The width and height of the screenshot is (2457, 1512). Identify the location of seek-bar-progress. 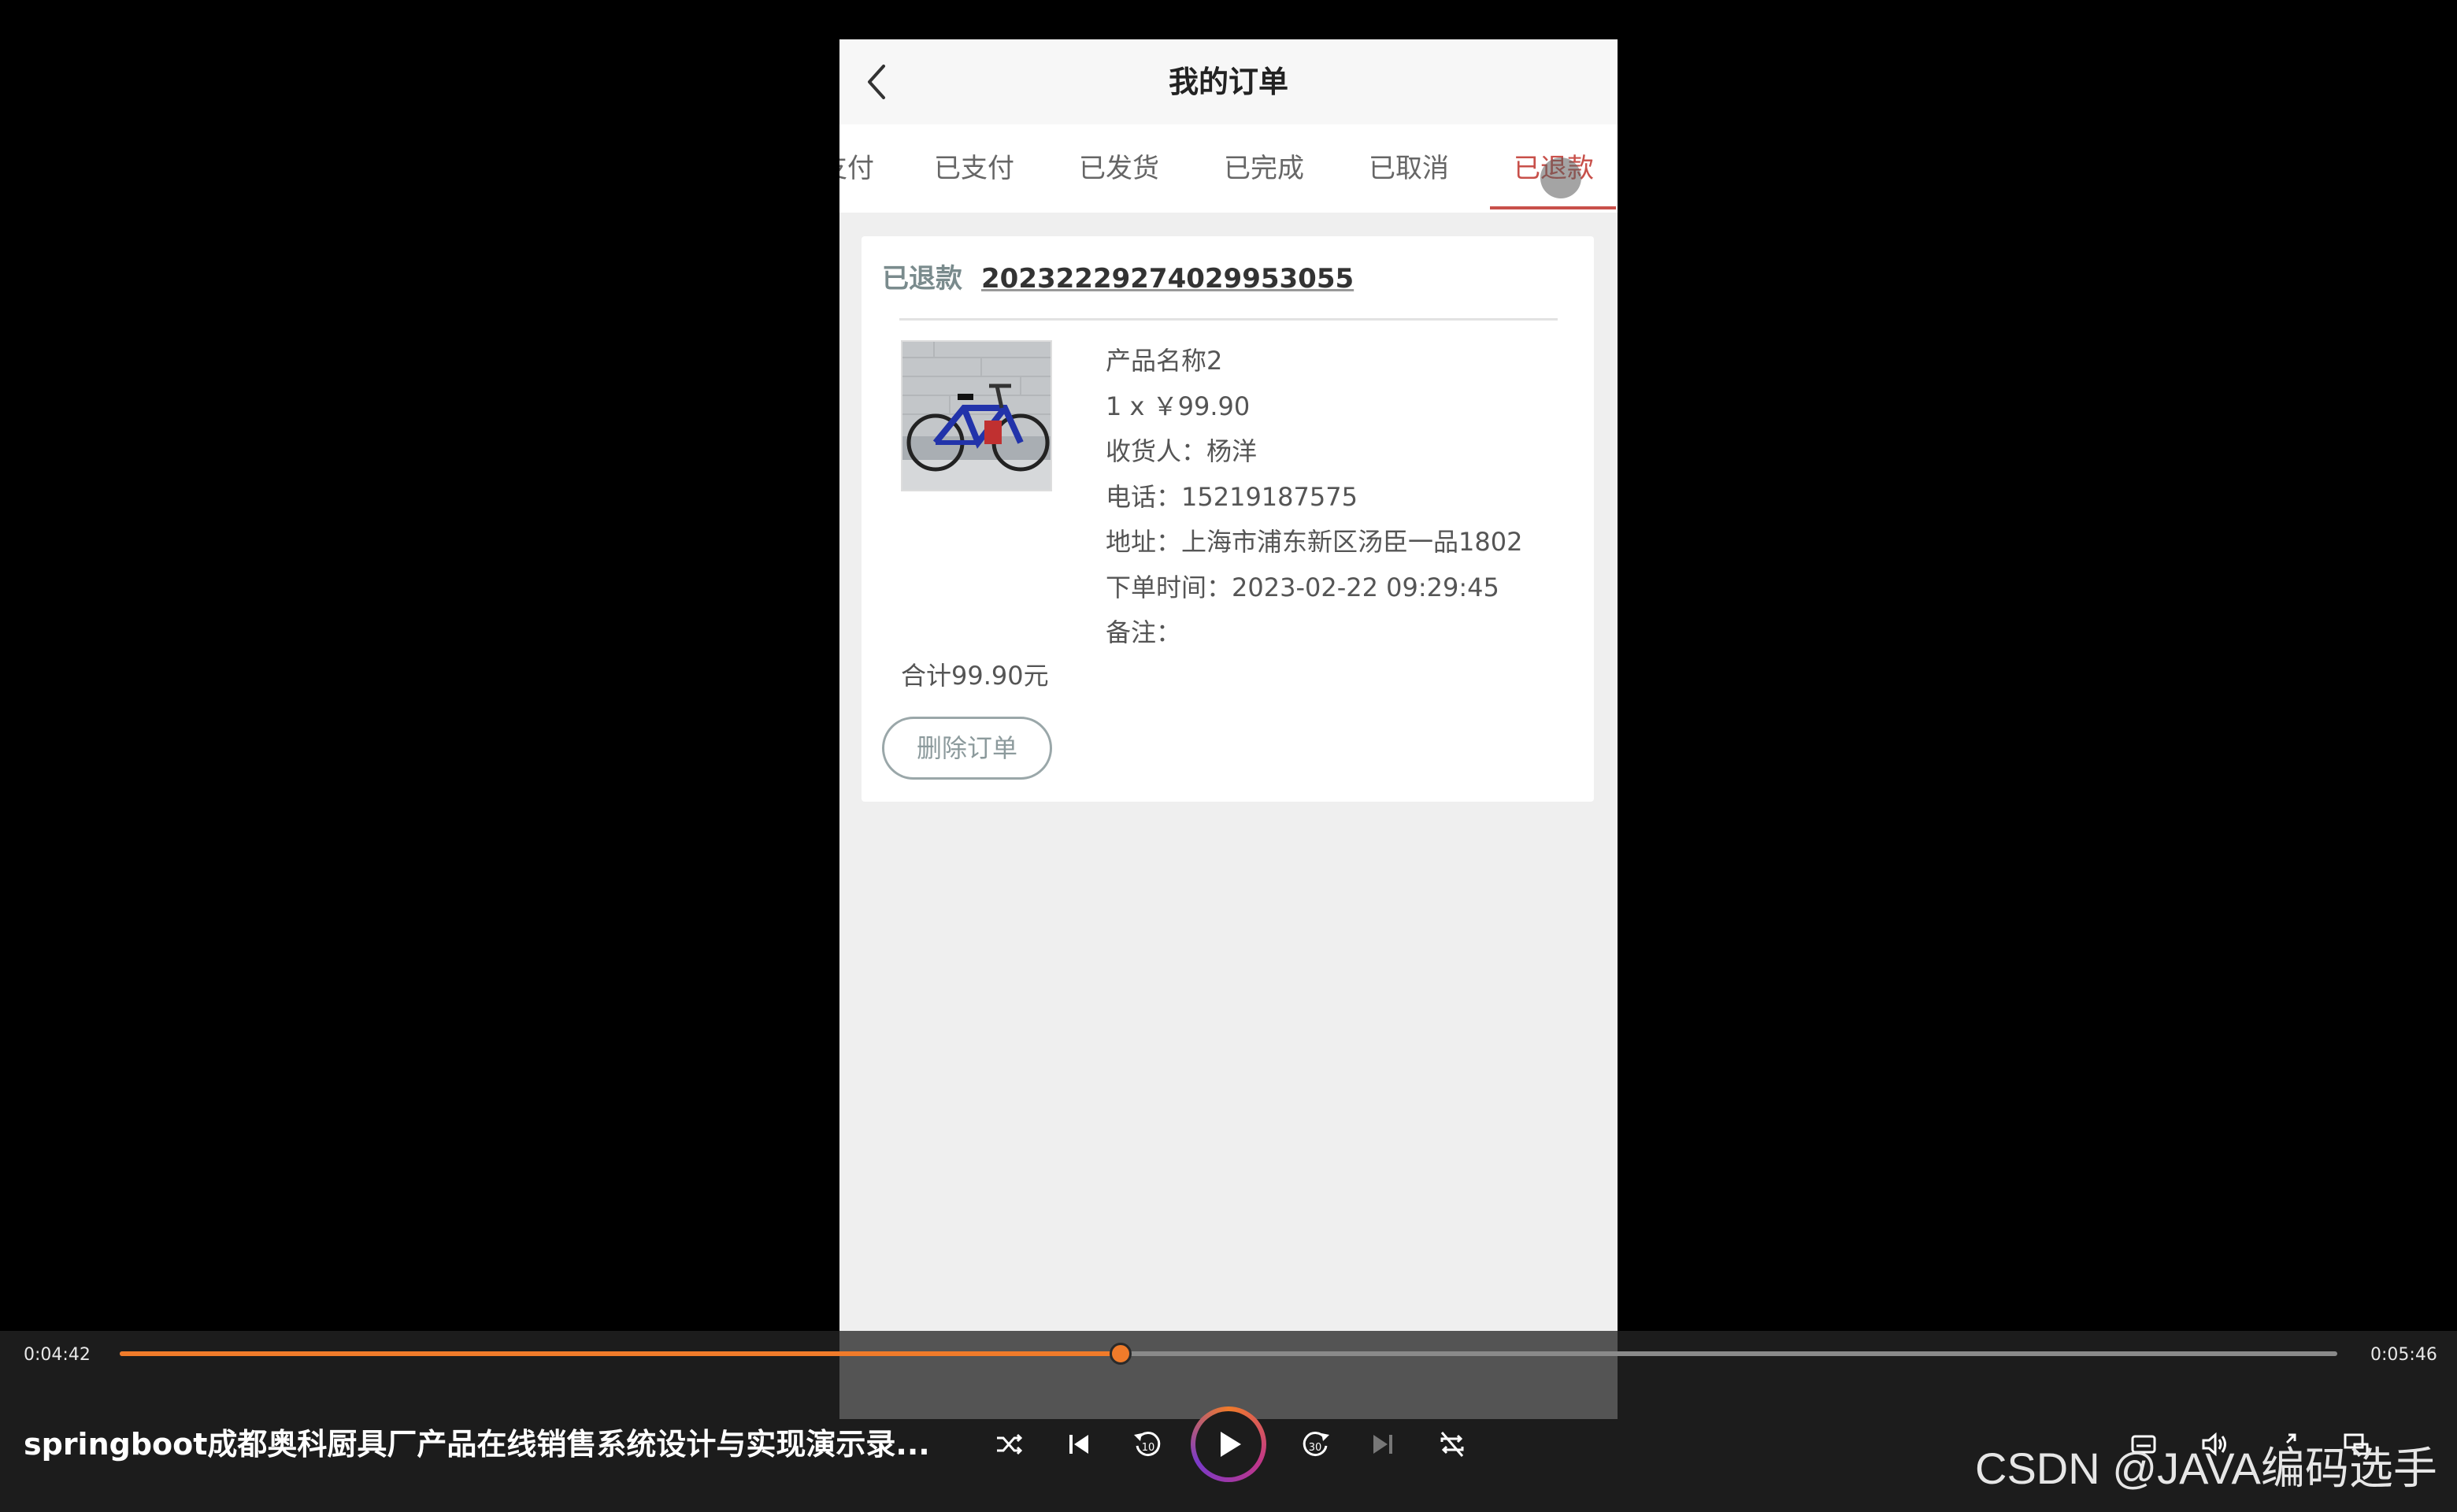
(620, 1353).